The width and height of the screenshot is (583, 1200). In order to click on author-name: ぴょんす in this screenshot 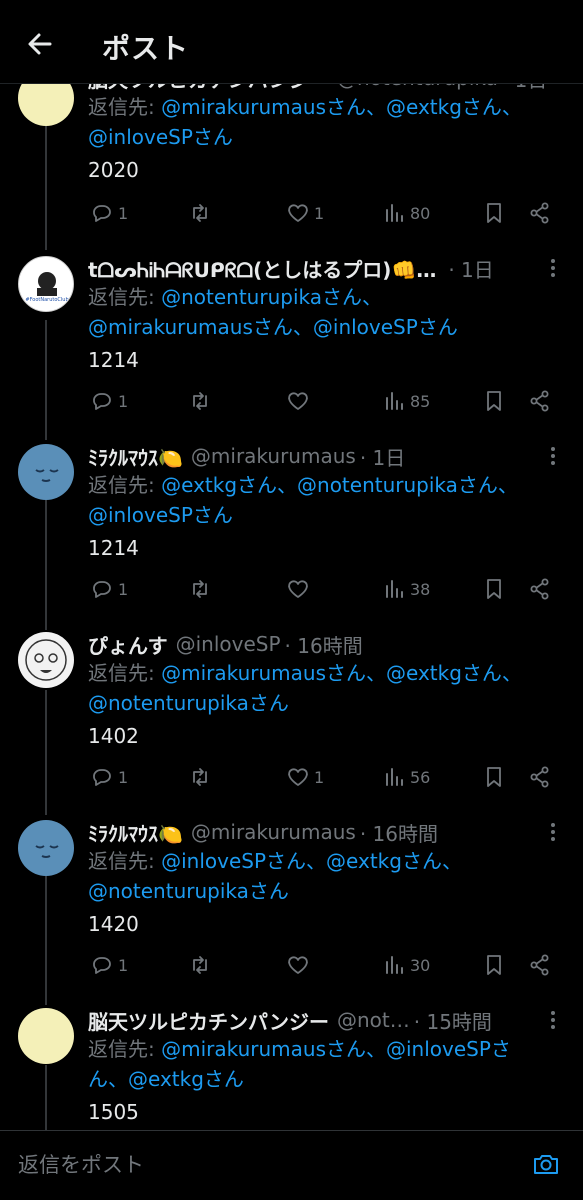, I will do `click(128, 644)`.